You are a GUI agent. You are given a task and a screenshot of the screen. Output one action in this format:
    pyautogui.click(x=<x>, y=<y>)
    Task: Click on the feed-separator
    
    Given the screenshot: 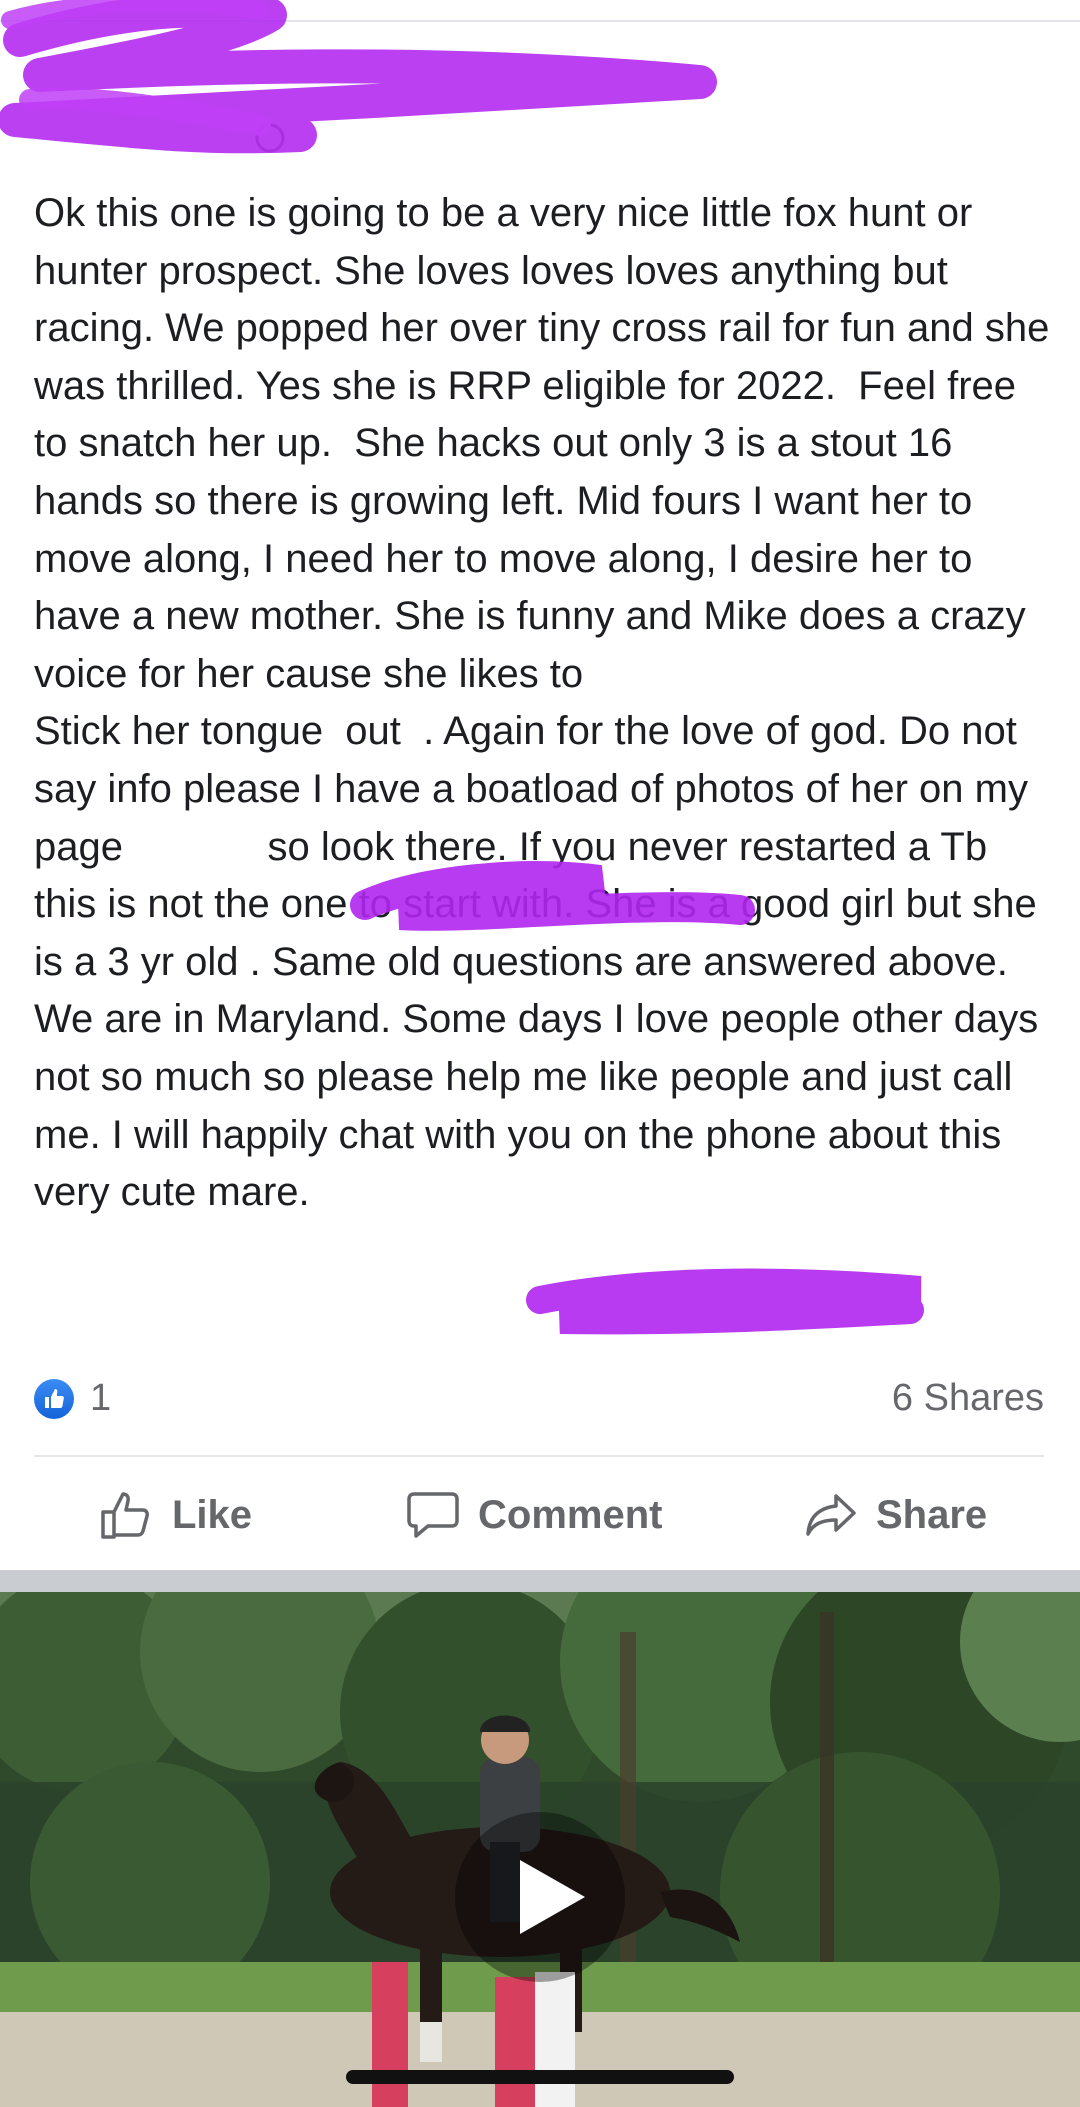 What is the action you would take?
    pyautogui.click(x=540, y=1581)
    